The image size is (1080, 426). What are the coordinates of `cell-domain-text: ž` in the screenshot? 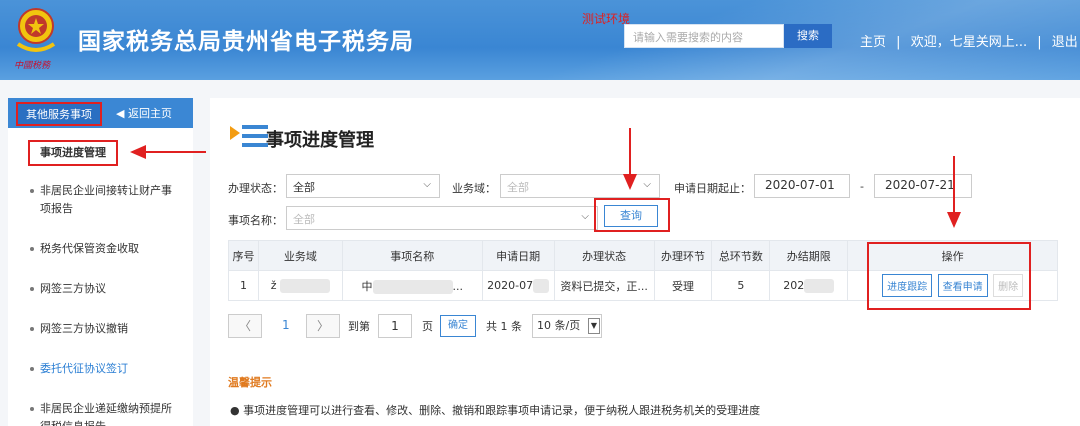 It's located at (273, 285).